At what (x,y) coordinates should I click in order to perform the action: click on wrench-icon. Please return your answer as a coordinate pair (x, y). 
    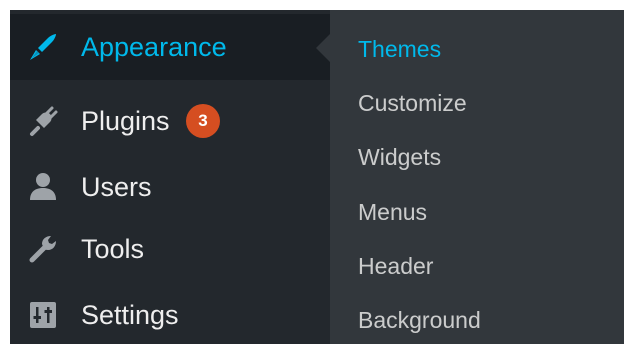
    Looking at the image, I should click on (43, 249).